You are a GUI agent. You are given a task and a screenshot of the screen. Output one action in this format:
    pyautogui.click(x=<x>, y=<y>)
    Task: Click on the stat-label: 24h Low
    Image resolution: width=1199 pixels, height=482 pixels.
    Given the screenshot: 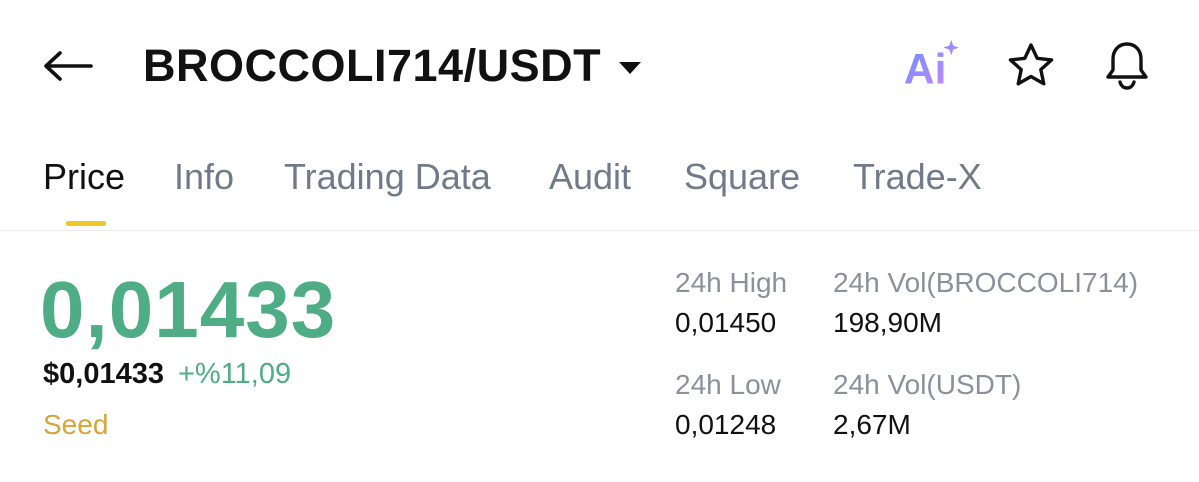 What is the action you would take?
    pyautogui.click(x=728, y=384)
    